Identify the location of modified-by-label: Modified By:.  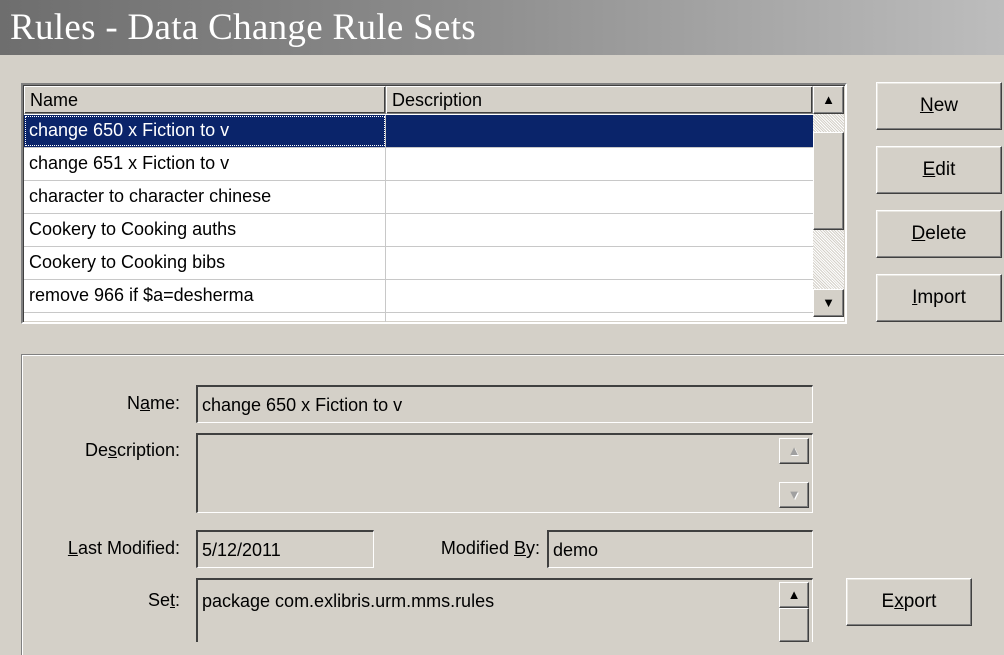
(467, 548).